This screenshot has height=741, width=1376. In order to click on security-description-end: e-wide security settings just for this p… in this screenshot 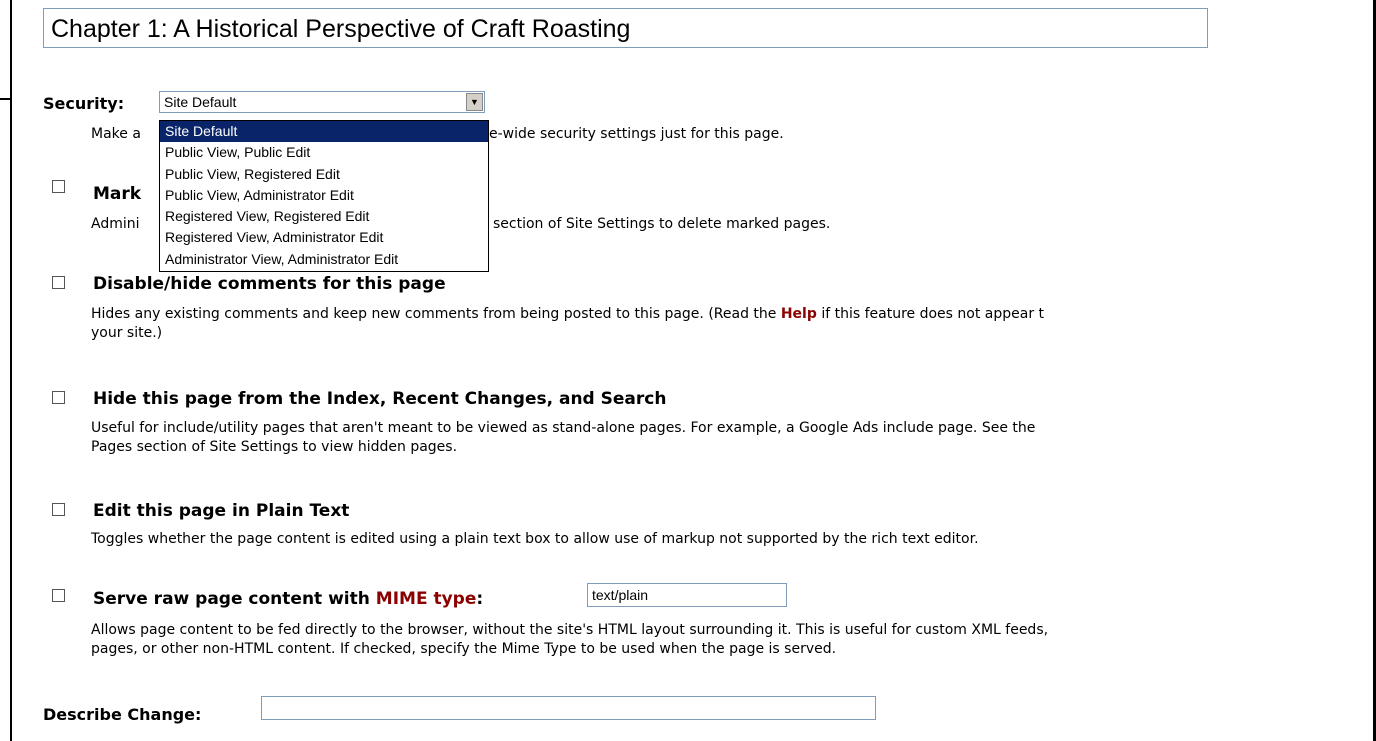, I will do `click(636, 134)`.